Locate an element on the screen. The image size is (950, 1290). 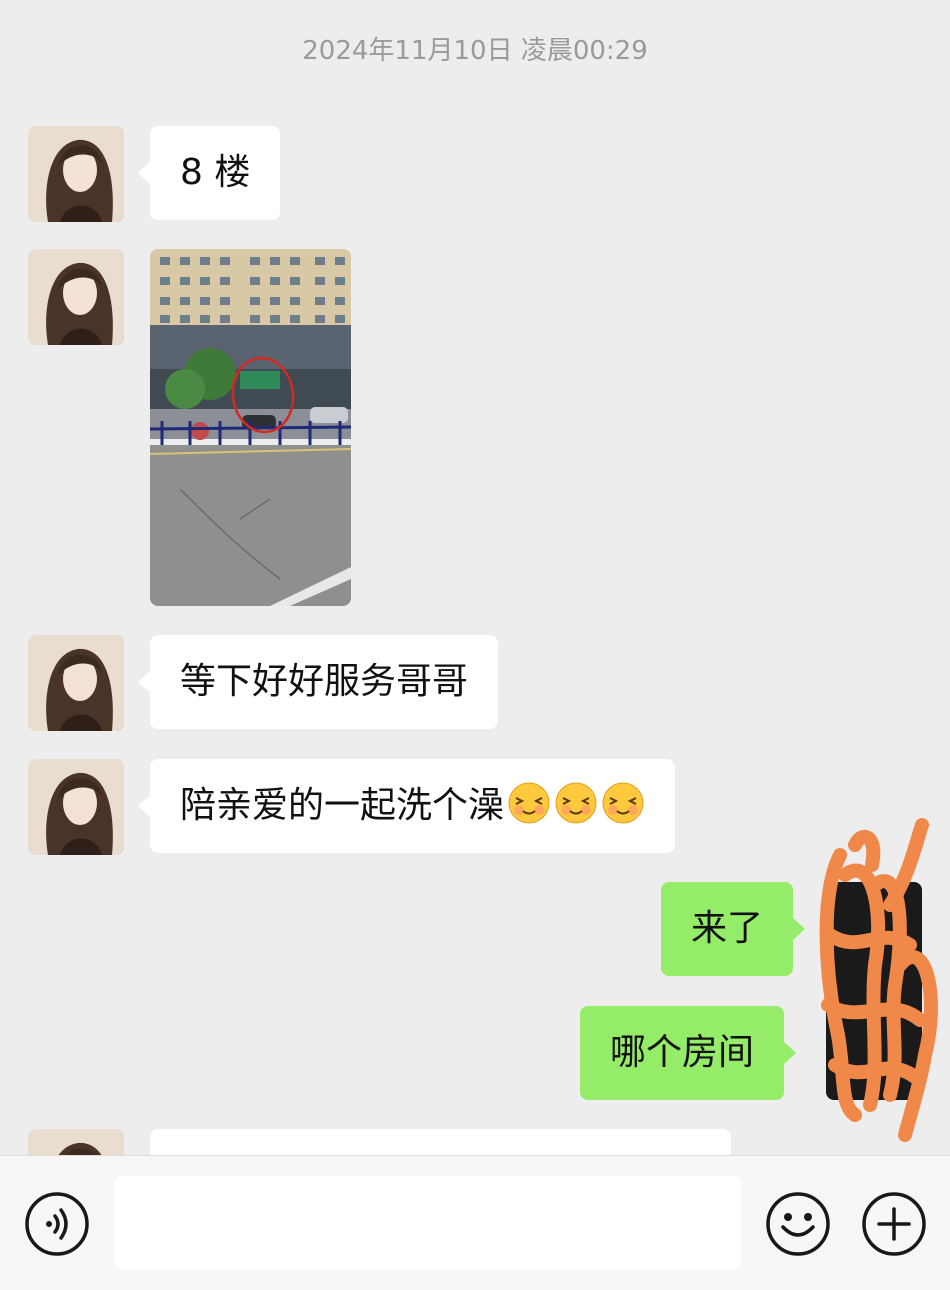
emoji-icon is located at coordinates (798, 1224).